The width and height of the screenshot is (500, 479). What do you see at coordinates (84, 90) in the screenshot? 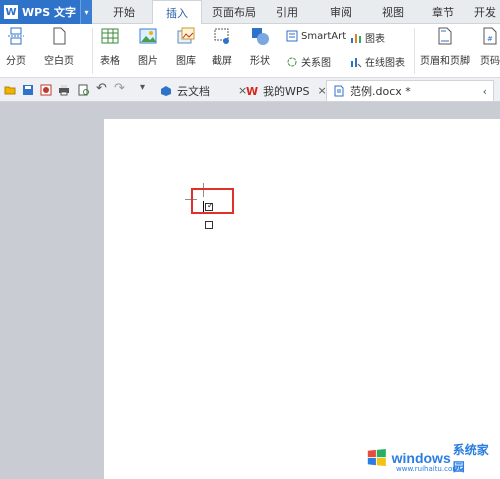
I see `print-preview-icon` at bounding box center [84, 90].